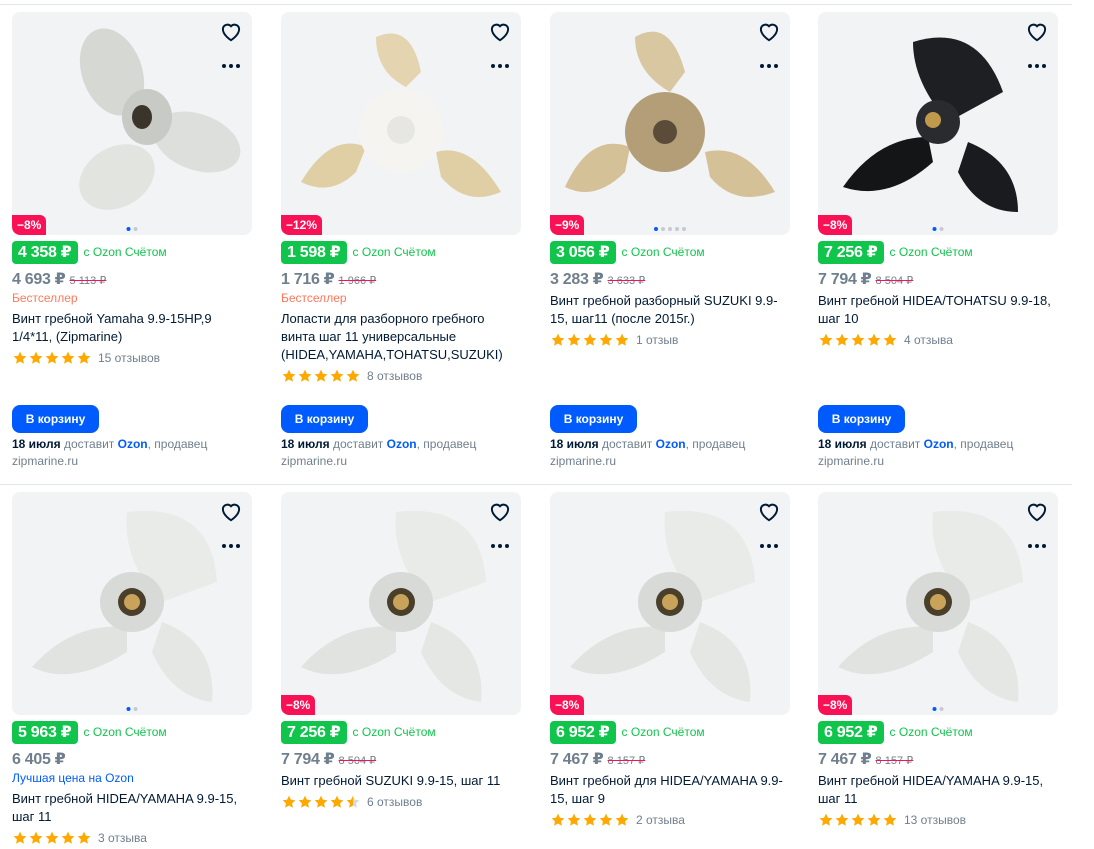  What do you see at coordinates (567, 225) in the screenshot?
I see `discount-badge: −9%` at bounding box center [567, 225].